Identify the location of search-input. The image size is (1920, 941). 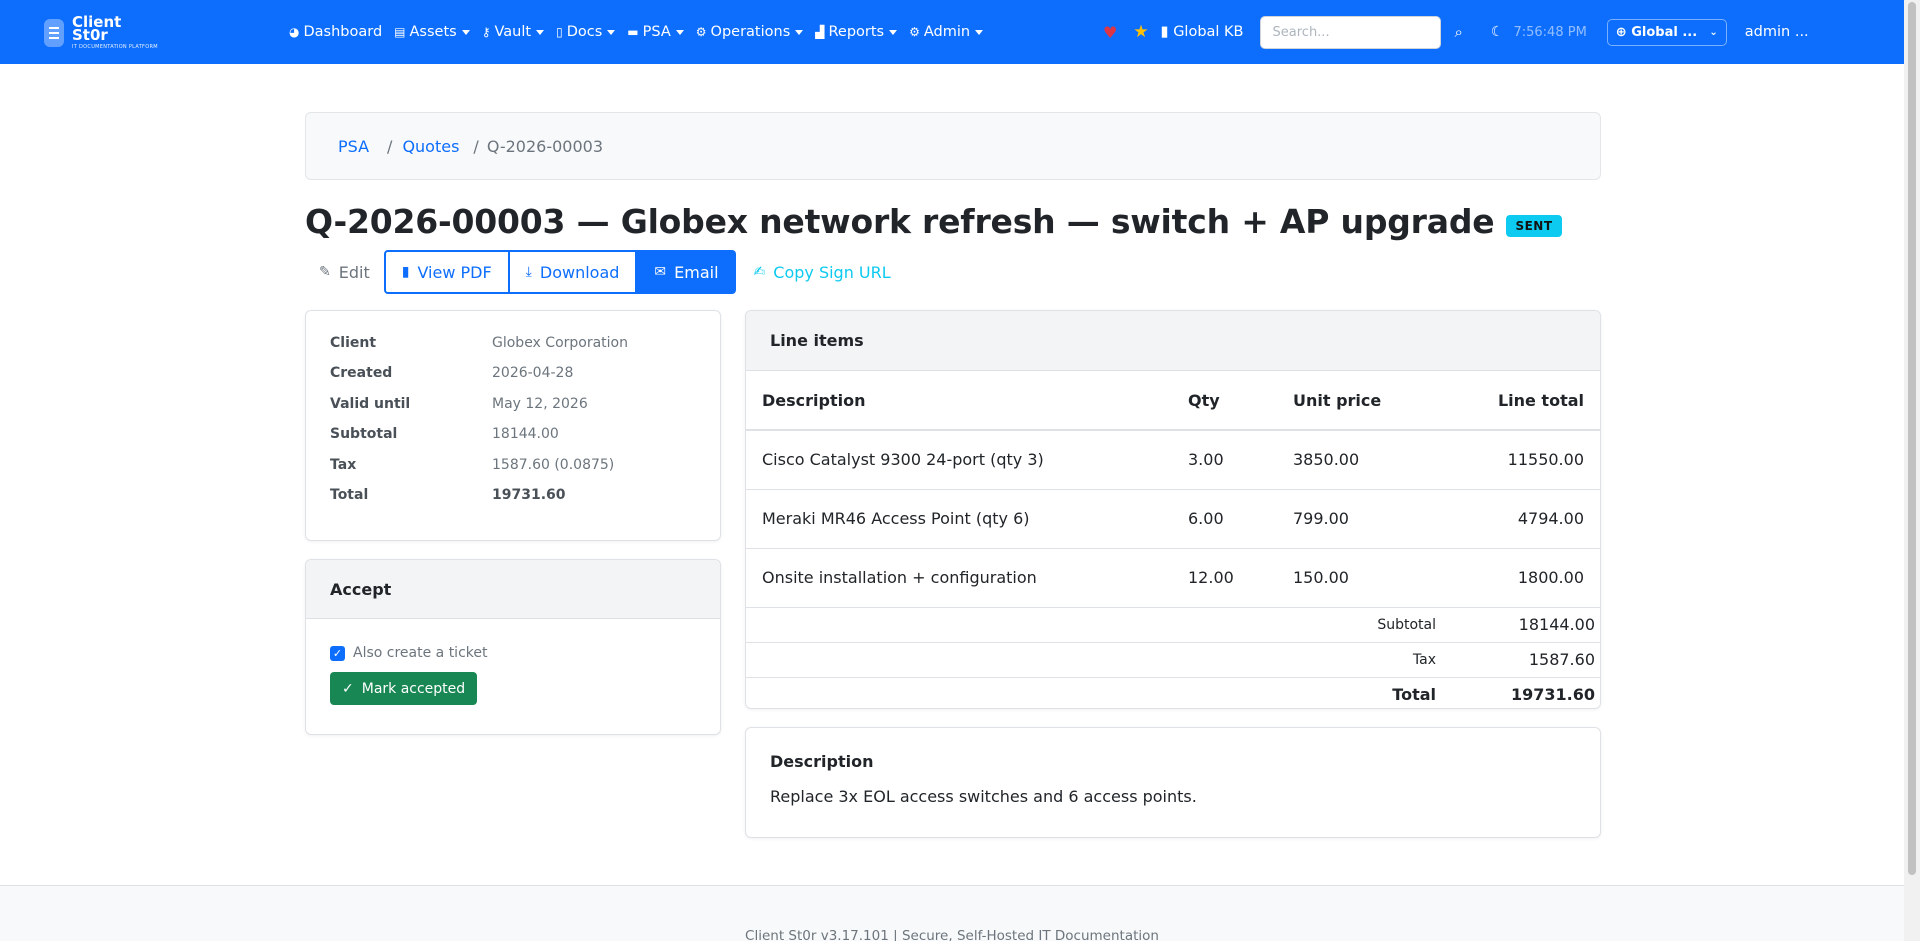
(1350, 32).